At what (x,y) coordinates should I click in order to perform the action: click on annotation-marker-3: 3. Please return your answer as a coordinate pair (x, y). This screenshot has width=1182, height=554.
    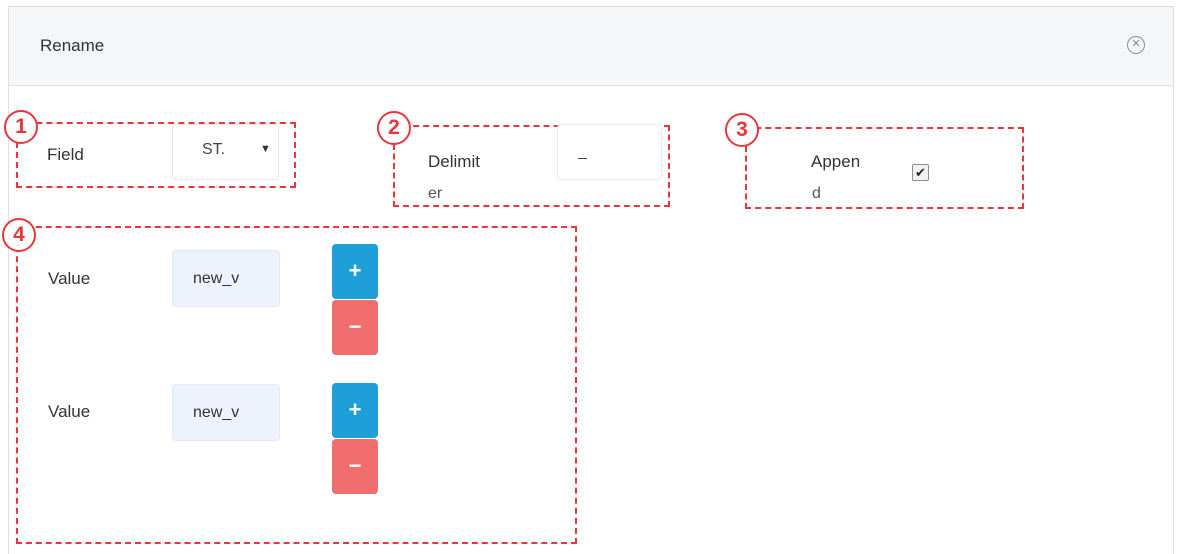
    Looking at the image, I should click on (742, 130).